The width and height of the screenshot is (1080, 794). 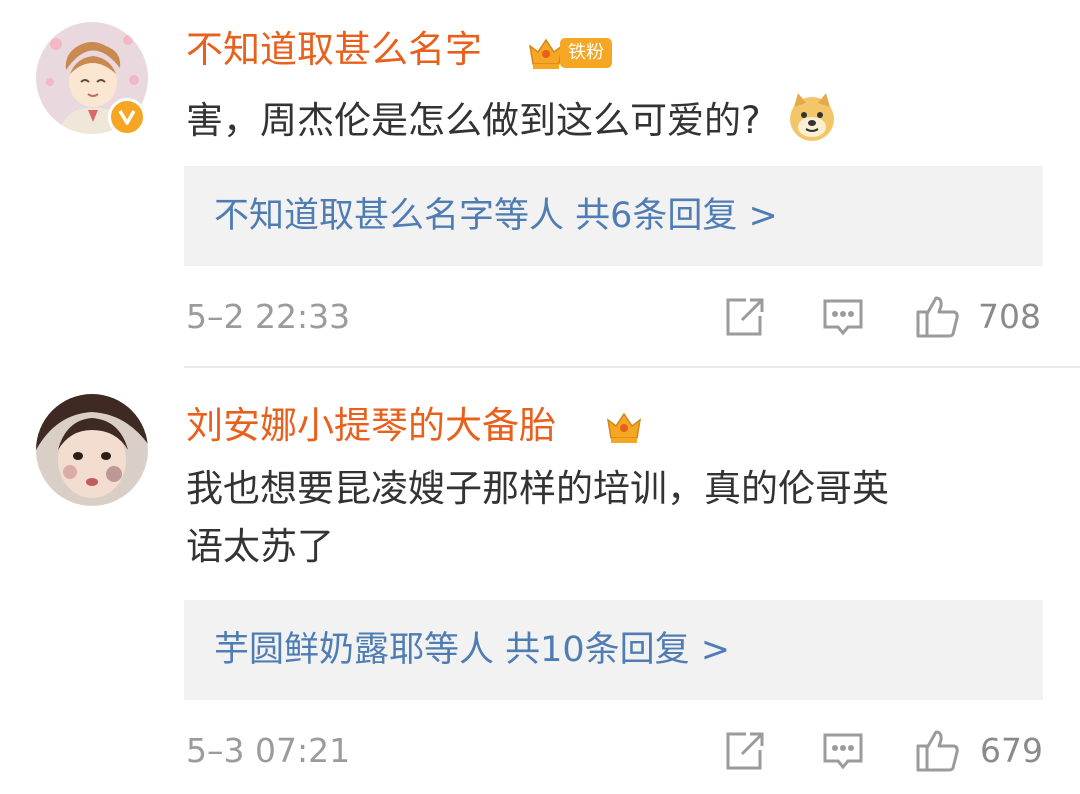 What do you see at coordinates (472, 650) in the screenshot?
I see `reply-summary-link: 芋圆鲜奶露耶等人 共10条回复 >` at bounding box center [472, 650].